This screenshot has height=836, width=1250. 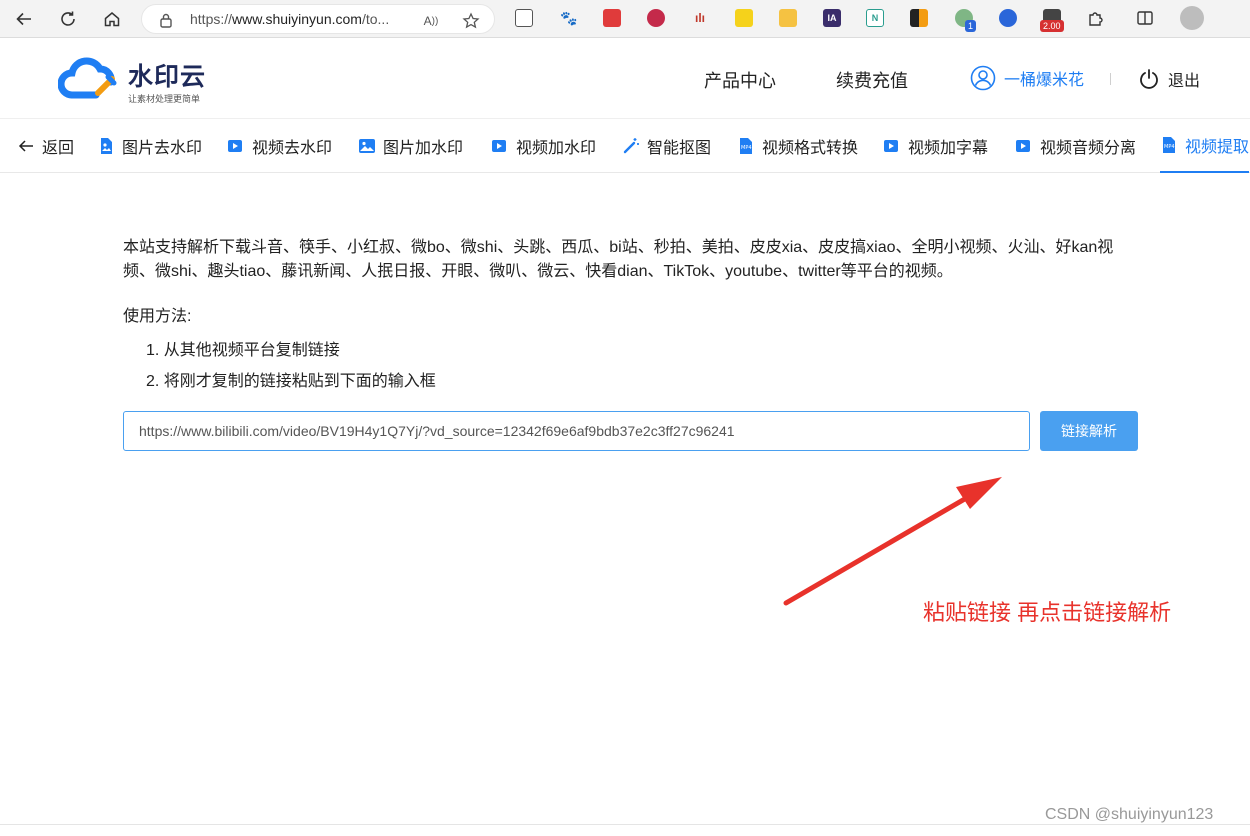 What do you see at coordinates (1096, 18) in the screenshot?
I see `extensions-puzzle-icon` at bounding box center [1096, 18].